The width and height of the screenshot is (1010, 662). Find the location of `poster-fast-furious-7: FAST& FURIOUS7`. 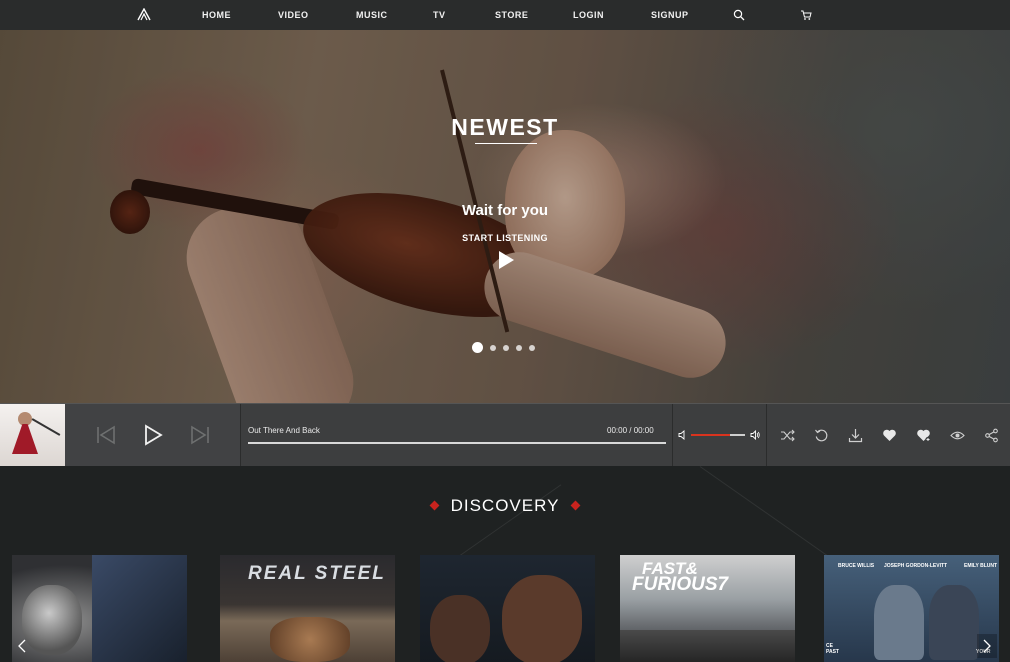

poster-fast-furious-7: FAST& FURIOUS7 is located at coordinates (707, 608).